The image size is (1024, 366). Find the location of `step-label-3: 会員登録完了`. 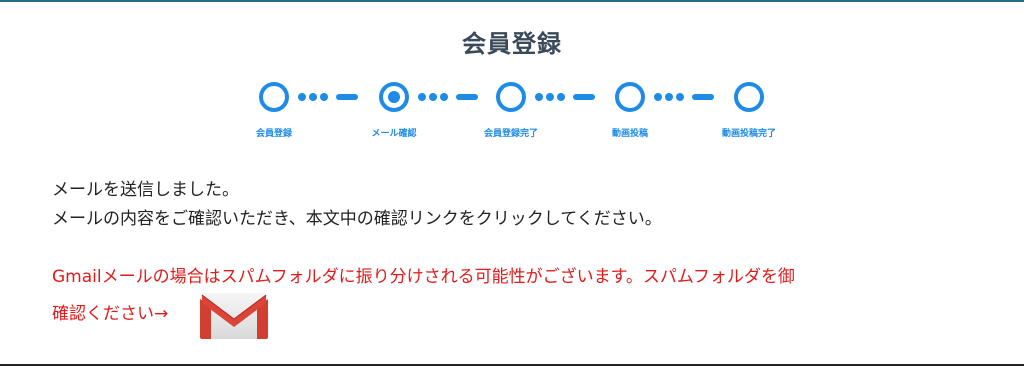

step-label-3: 会員登録完了 is located at coordinates (510, 134).